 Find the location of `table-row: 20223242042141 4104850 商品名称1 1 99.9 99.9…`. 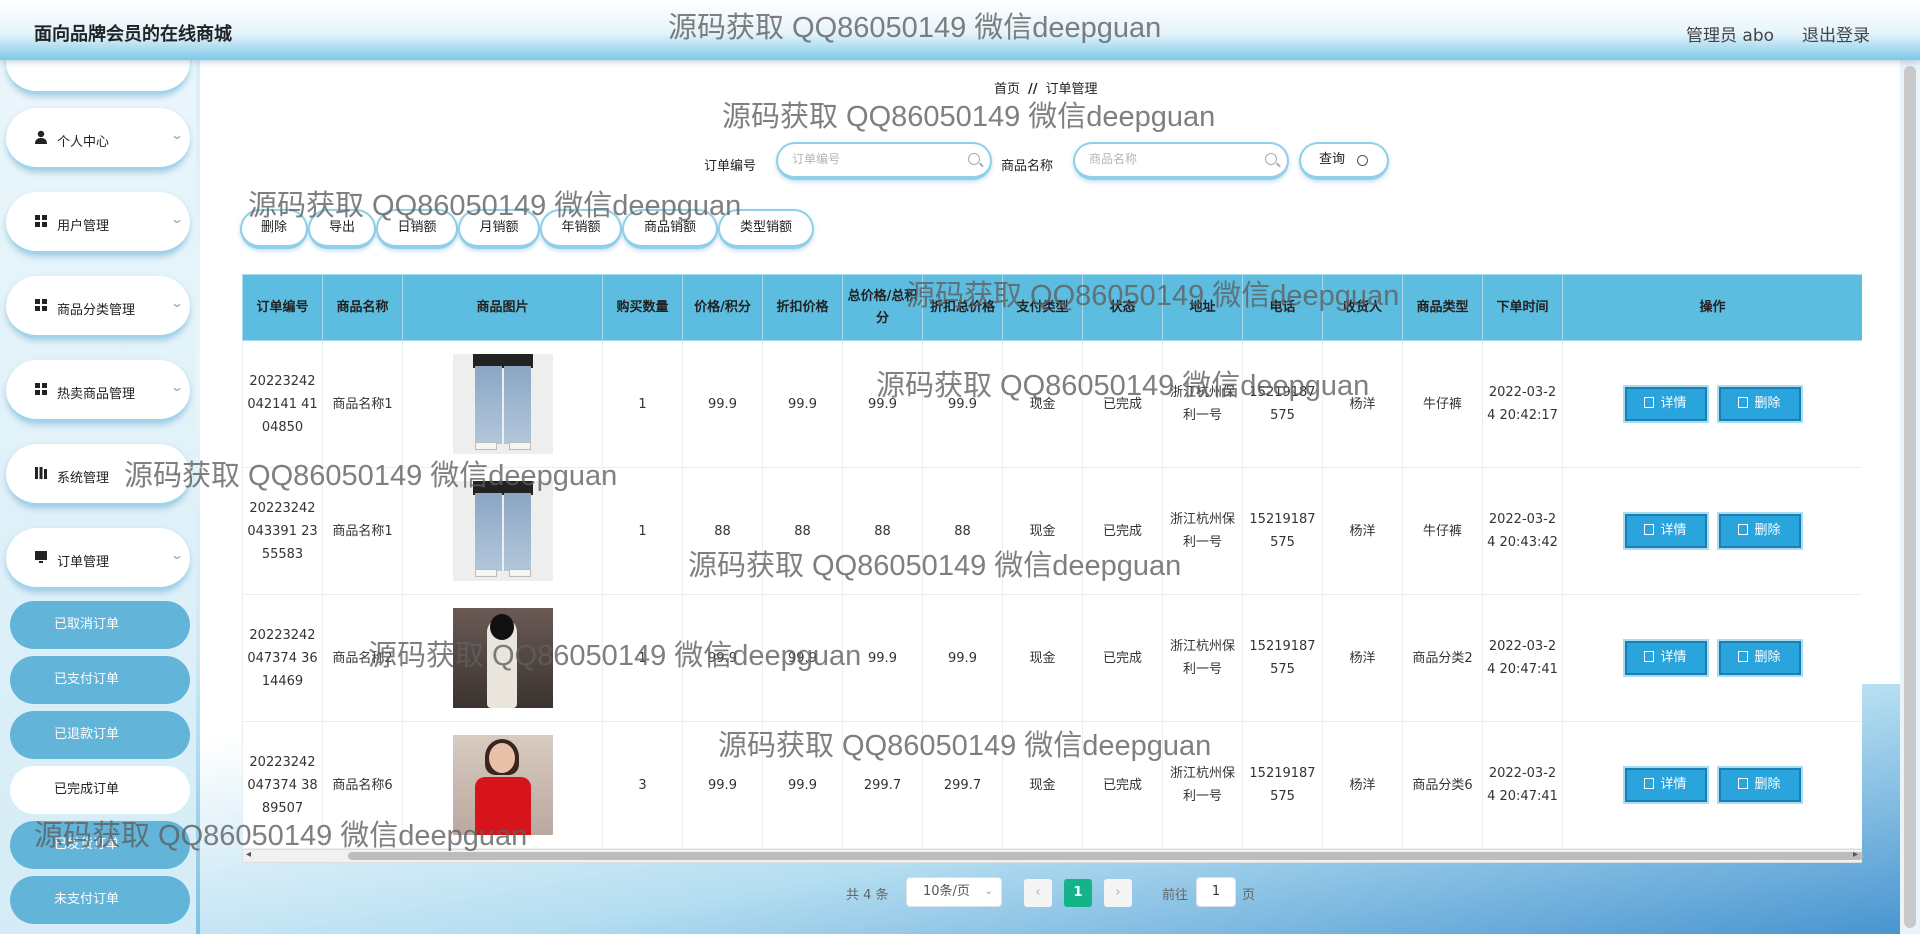

table-row: 20223242042141 4104850 商品名称1 1 99.9 99.9… is located at coordinates (1052, 404).